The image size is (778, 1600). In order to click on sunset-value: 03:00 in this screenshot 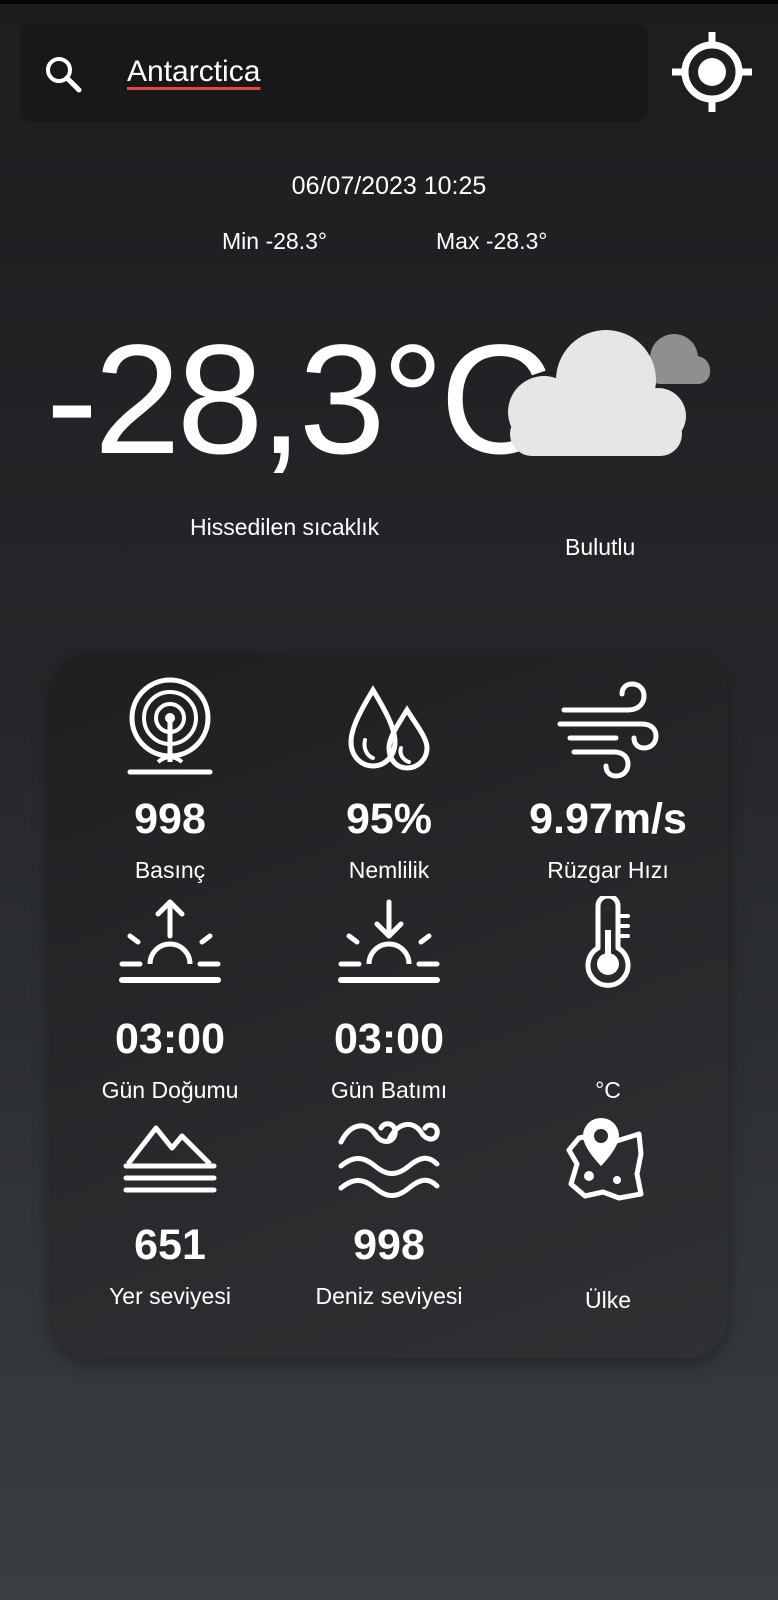, I will do `click(389, 1039)`.